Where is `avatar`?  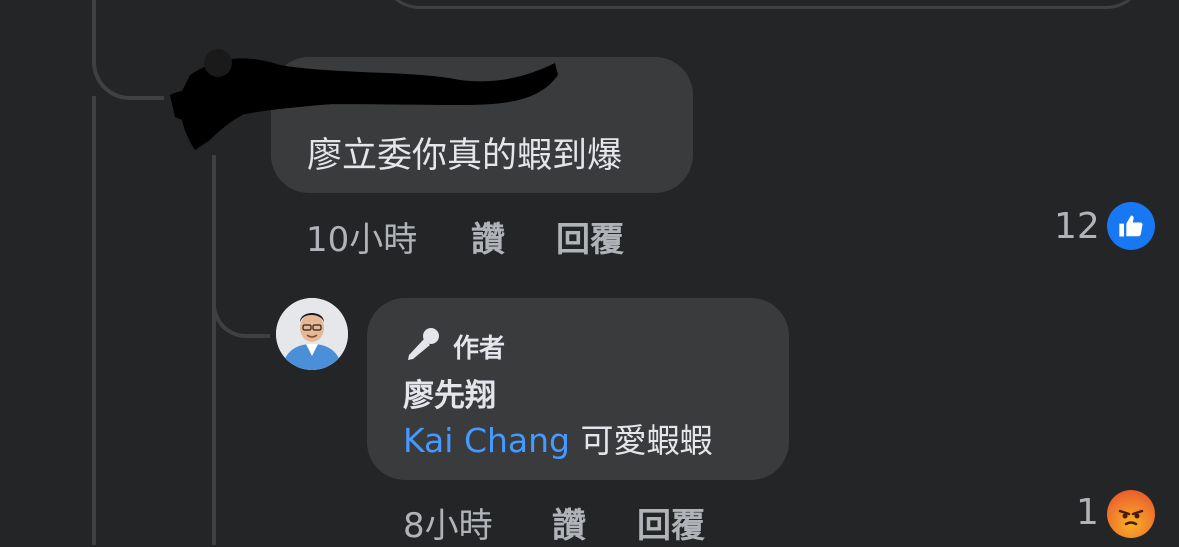
avatar is located at coordinates (312, 334).